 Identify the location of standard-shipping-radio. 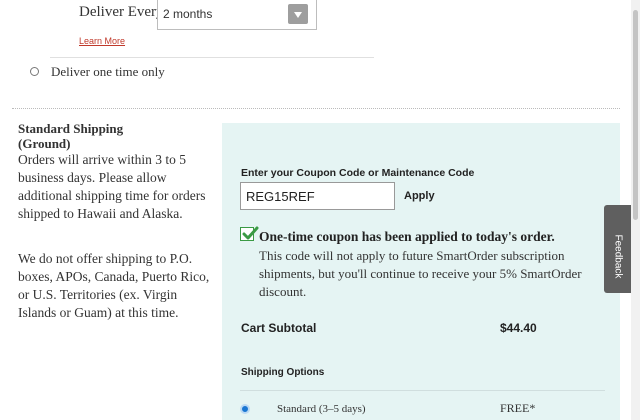
(245, 409).